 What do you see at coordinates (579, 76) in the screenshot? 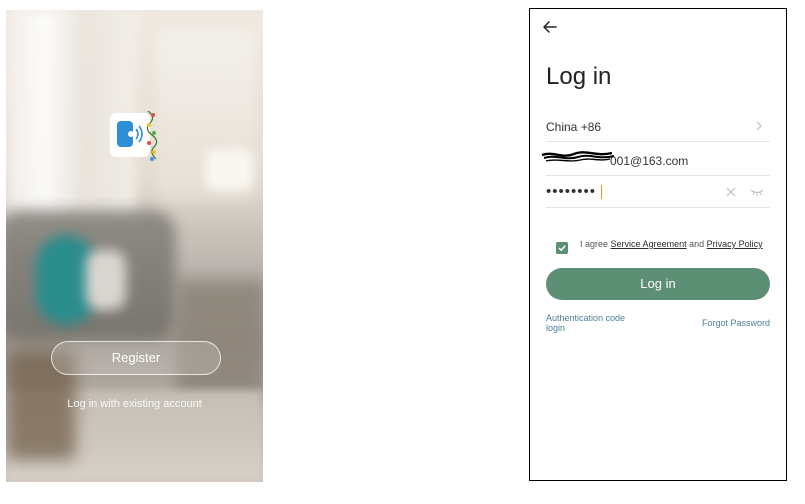
I see `page-title: Log in` at bounding box center [579, 76].